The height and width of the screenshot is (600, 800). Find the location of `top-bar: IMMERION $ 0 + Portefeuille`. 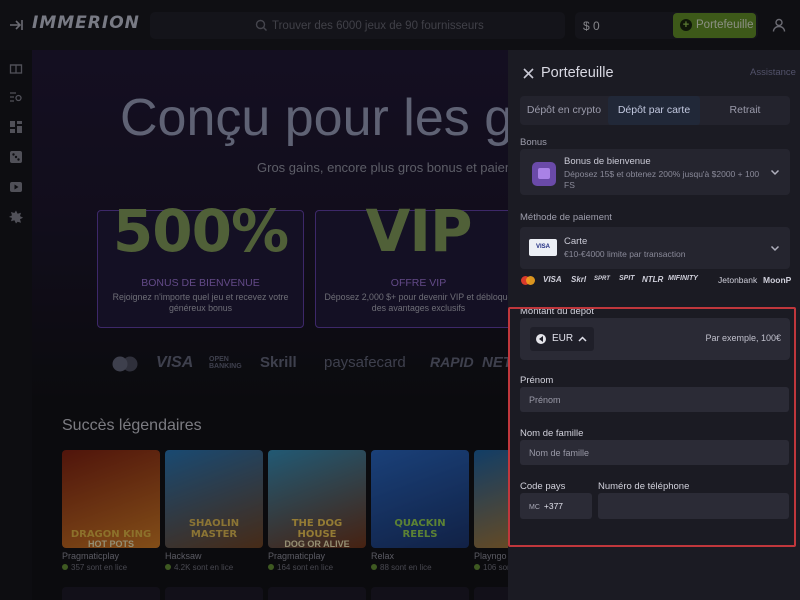

top-bar: IMMERION $ 0 + Portefeuille is located at coordinates (400, 25).